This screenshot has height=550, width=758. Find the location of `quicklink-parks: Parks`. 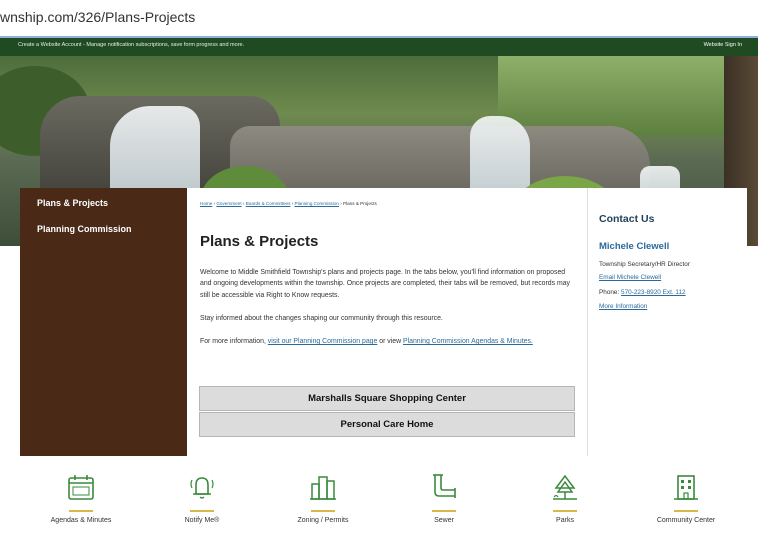

quicklink-parks: Parks is located at coordinates (565, 497).